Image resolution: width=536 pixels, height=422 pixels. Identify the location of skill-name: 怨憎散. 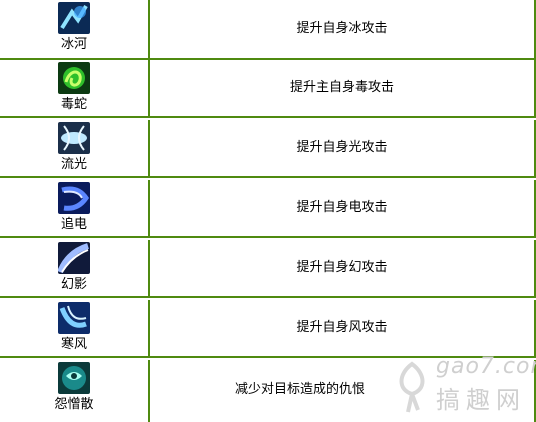
(74, 404).